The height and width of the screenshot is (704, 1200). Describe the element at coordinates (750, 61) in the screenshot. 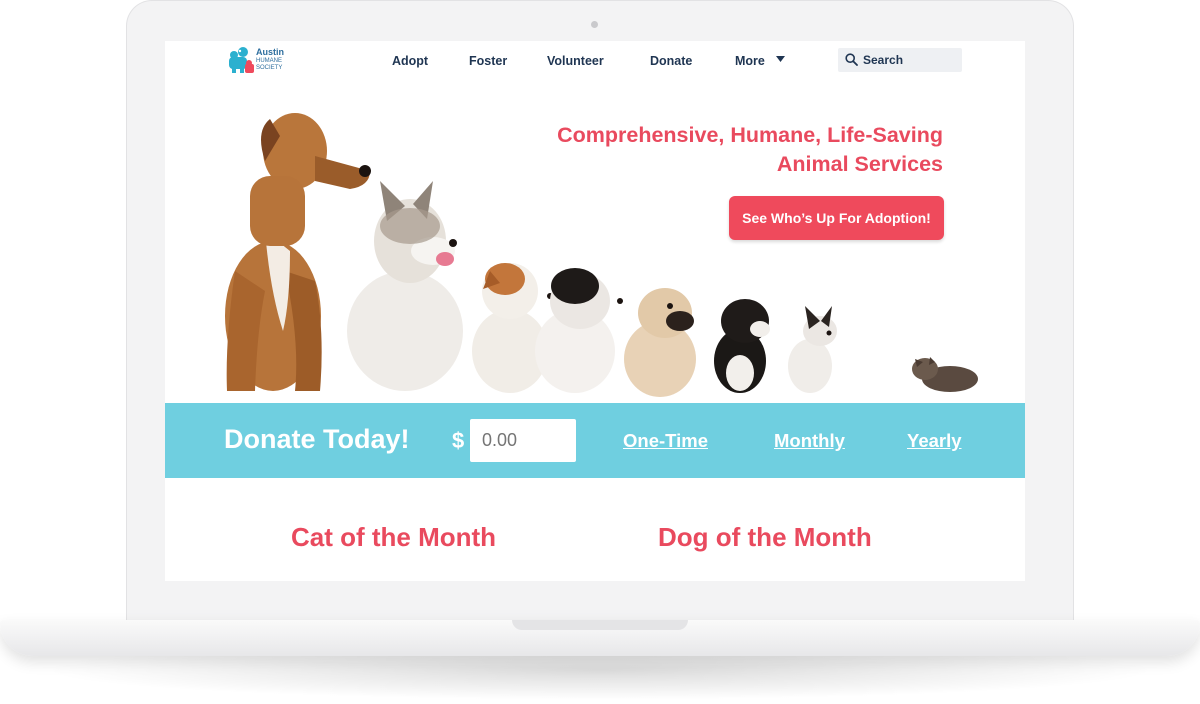

I see `nav-more: More` at that location.